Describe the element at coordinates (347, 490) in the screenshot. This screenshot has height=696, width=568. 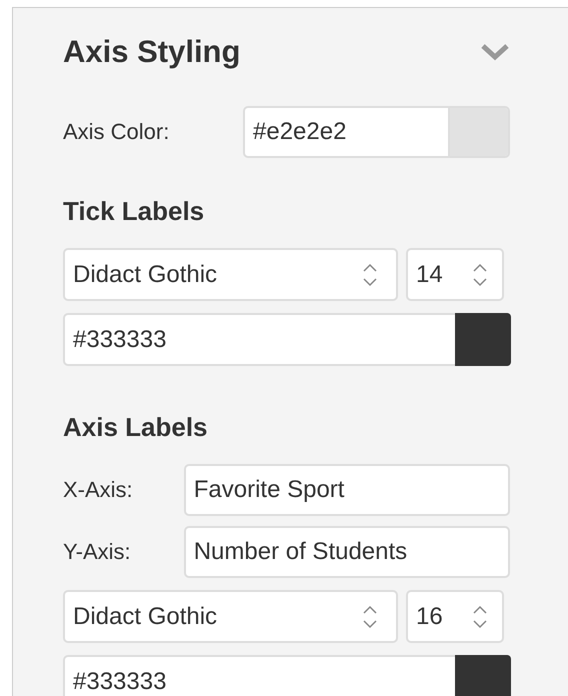
I see `axis-title-field: Favorite Sport` at that location.